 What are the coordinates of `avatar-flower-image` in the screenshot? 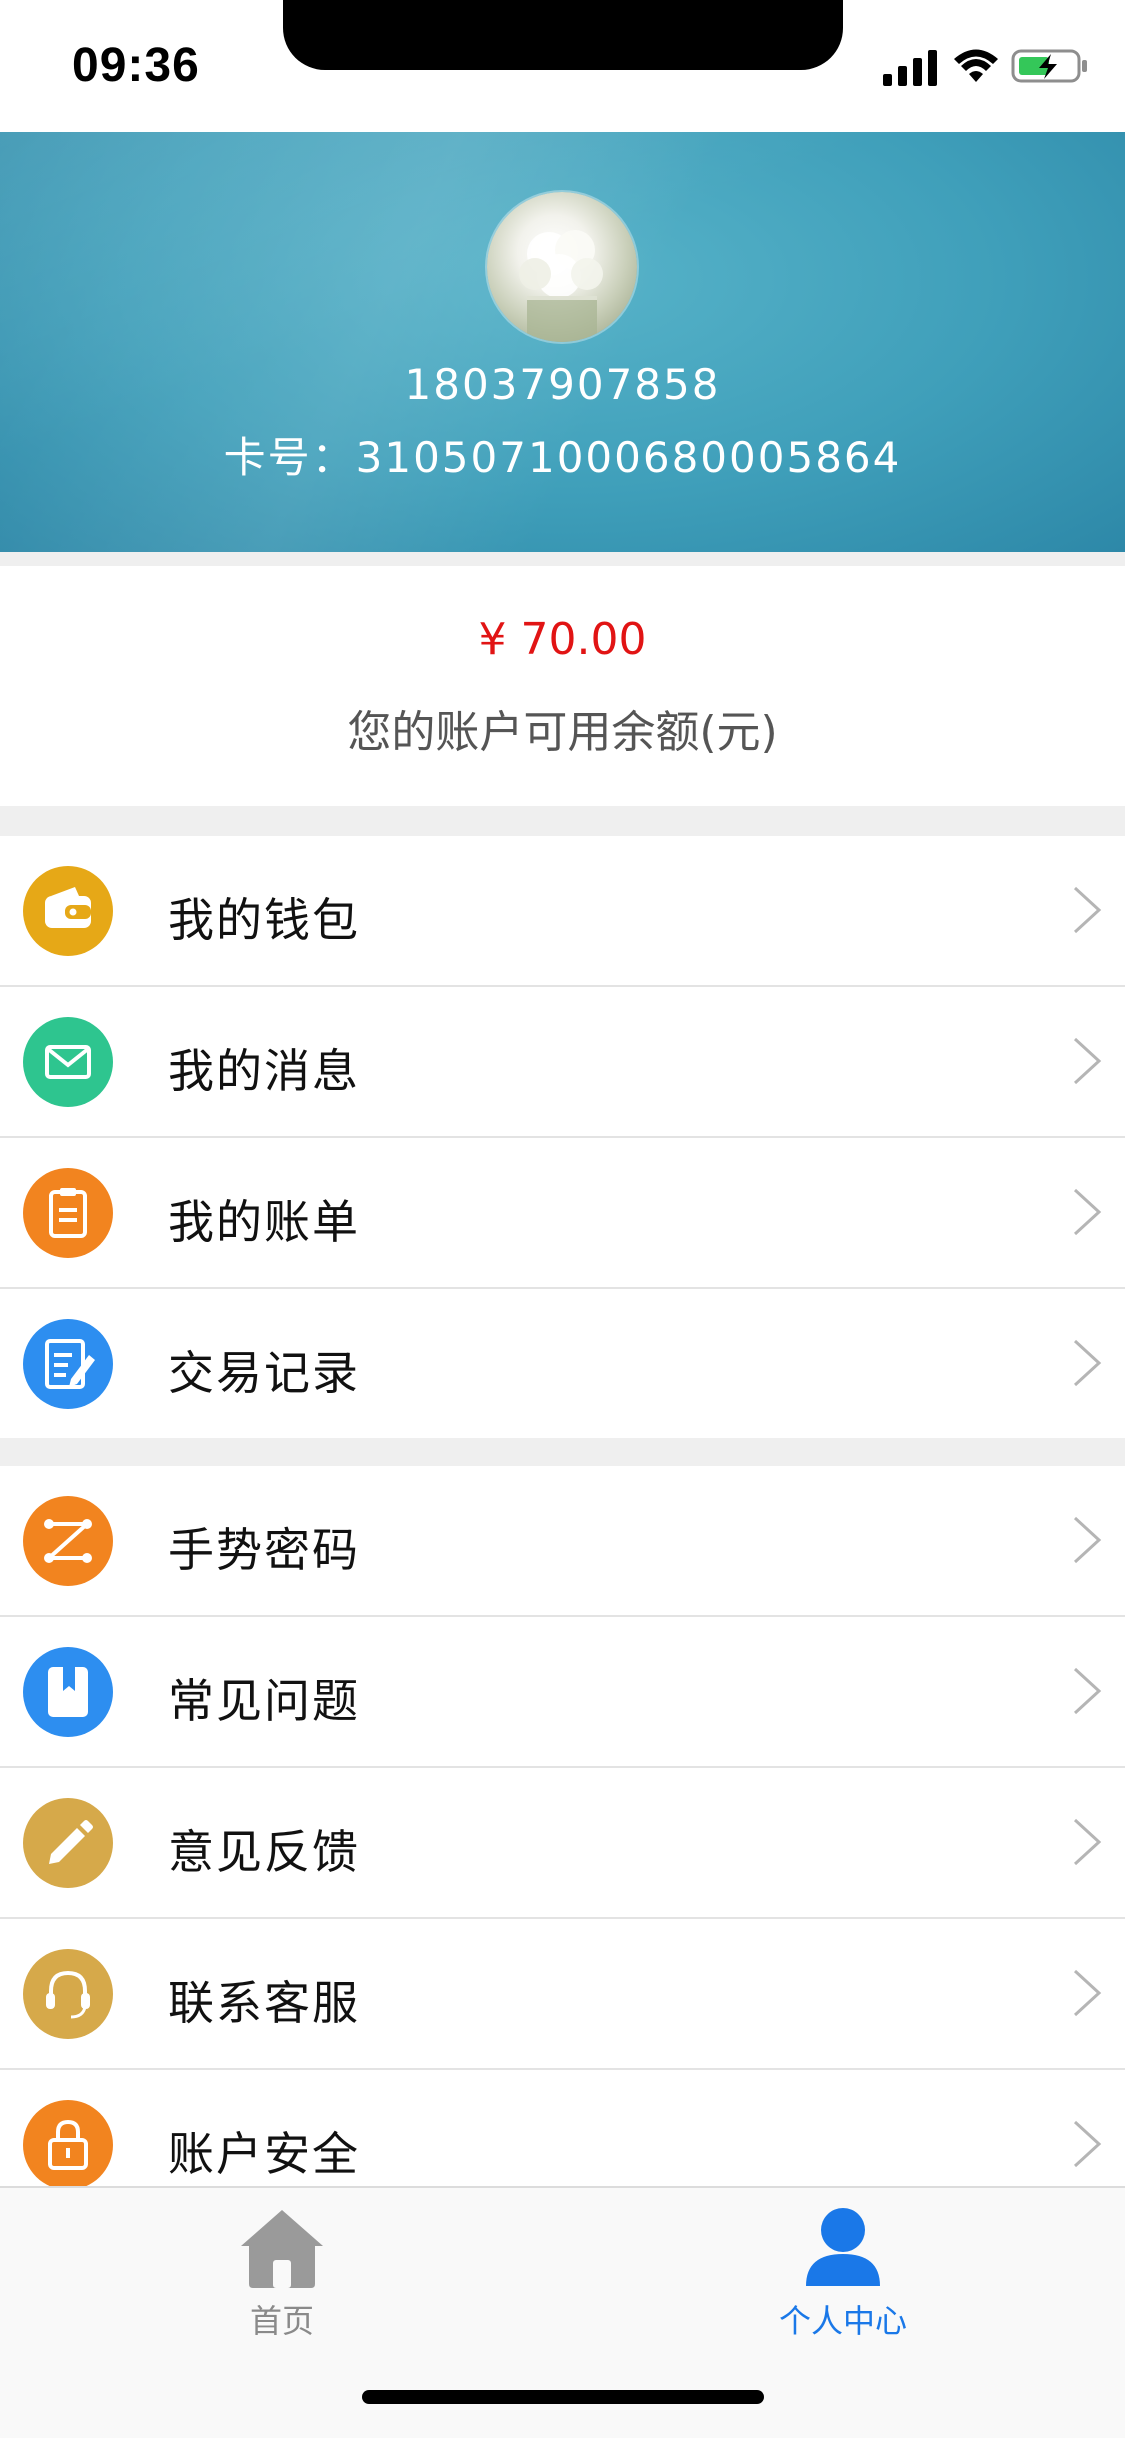 It's located at (561, 286).